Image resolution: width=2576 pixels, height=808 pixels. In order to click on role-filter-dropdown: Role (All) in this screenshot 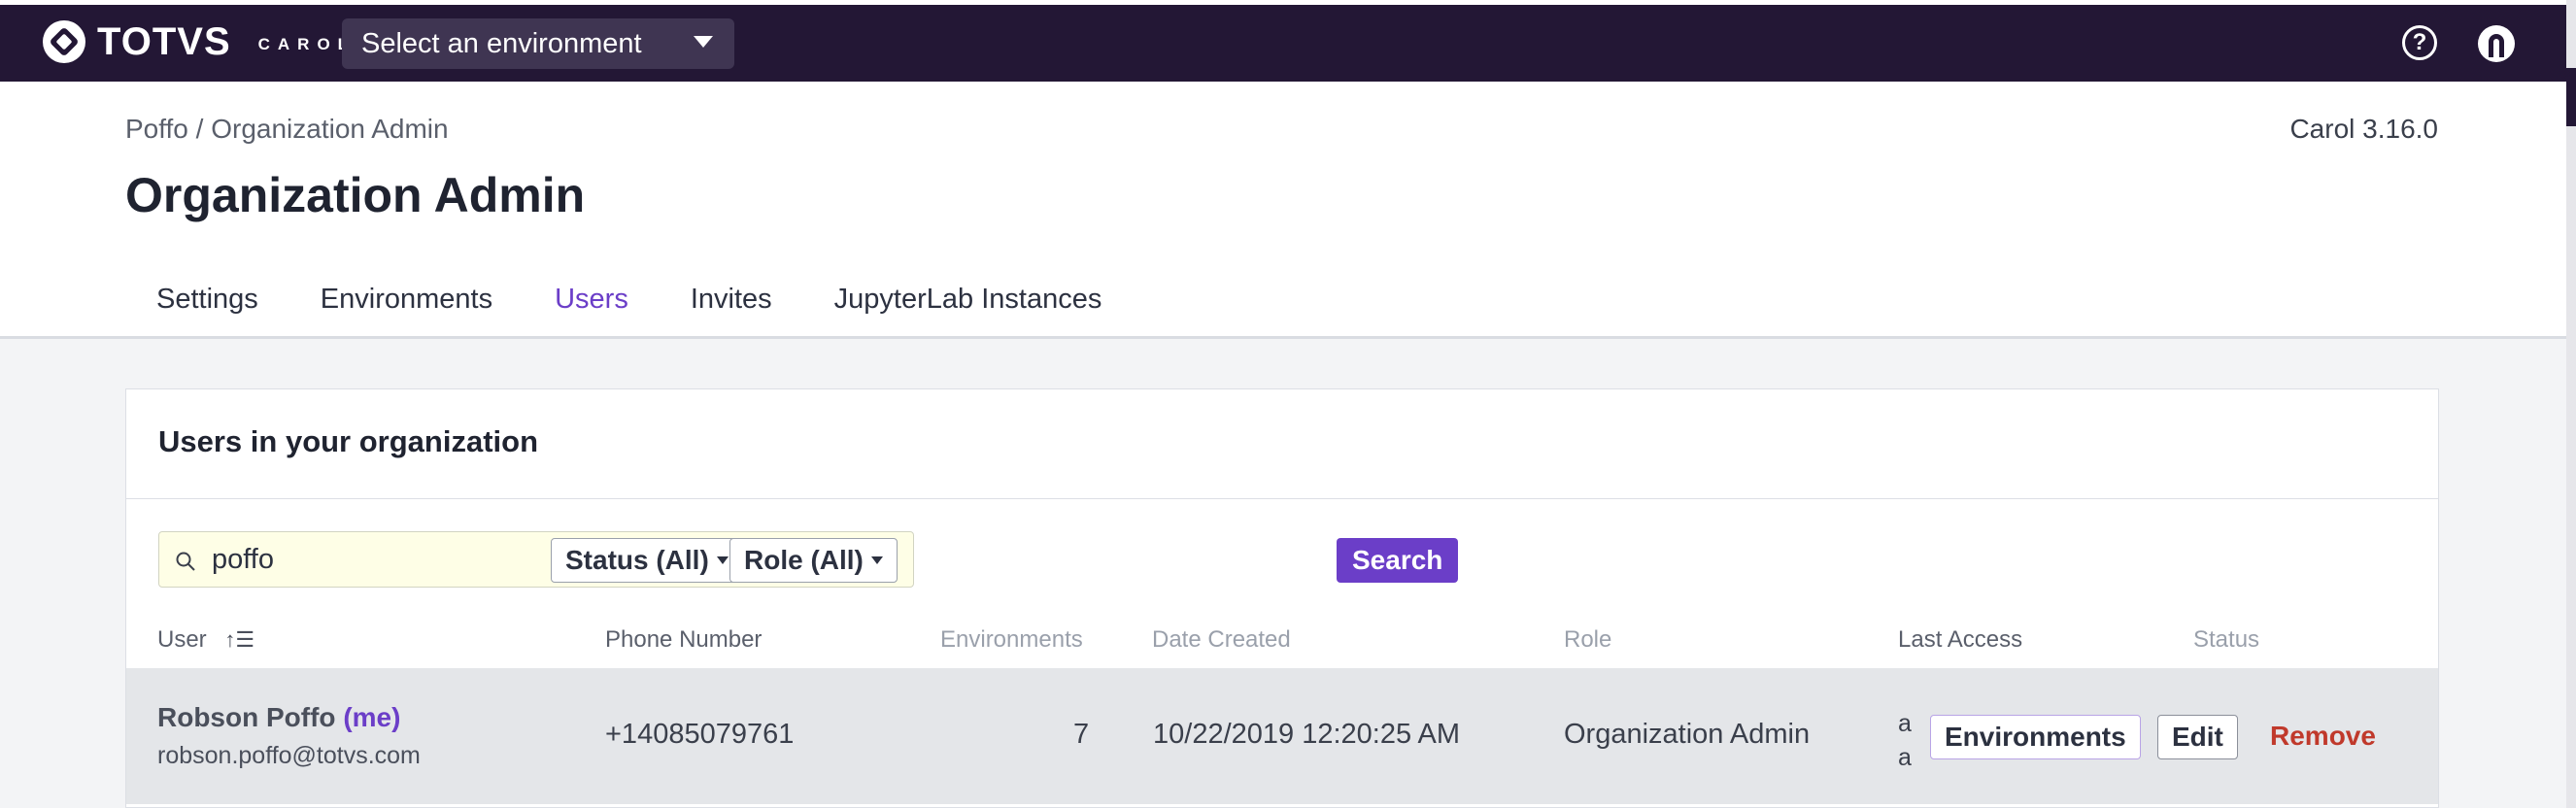, I will do `click(813, 560)`.